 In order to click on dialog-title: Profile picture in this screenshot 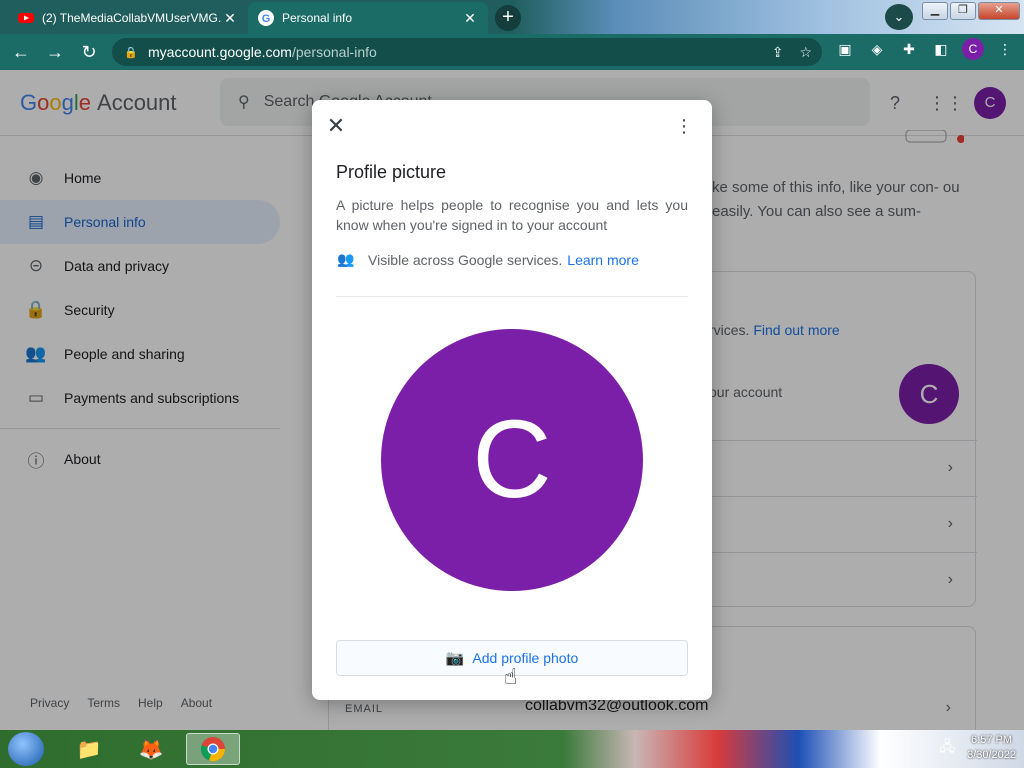, I will do `click(391, 172)`.